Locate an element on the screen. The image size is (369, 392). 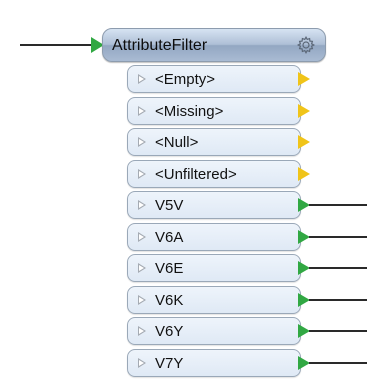
output-port-row: <Unfiltered> is located at coordinates (214, 174).